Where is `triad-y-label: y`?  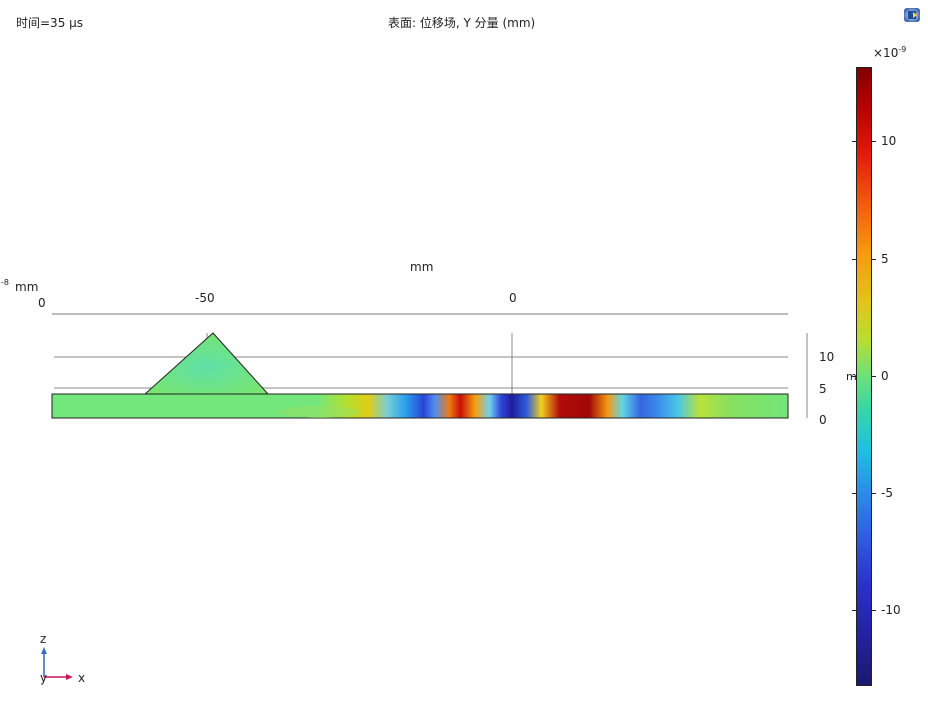
triad-y-label: y is located at coordinates (44, 678).